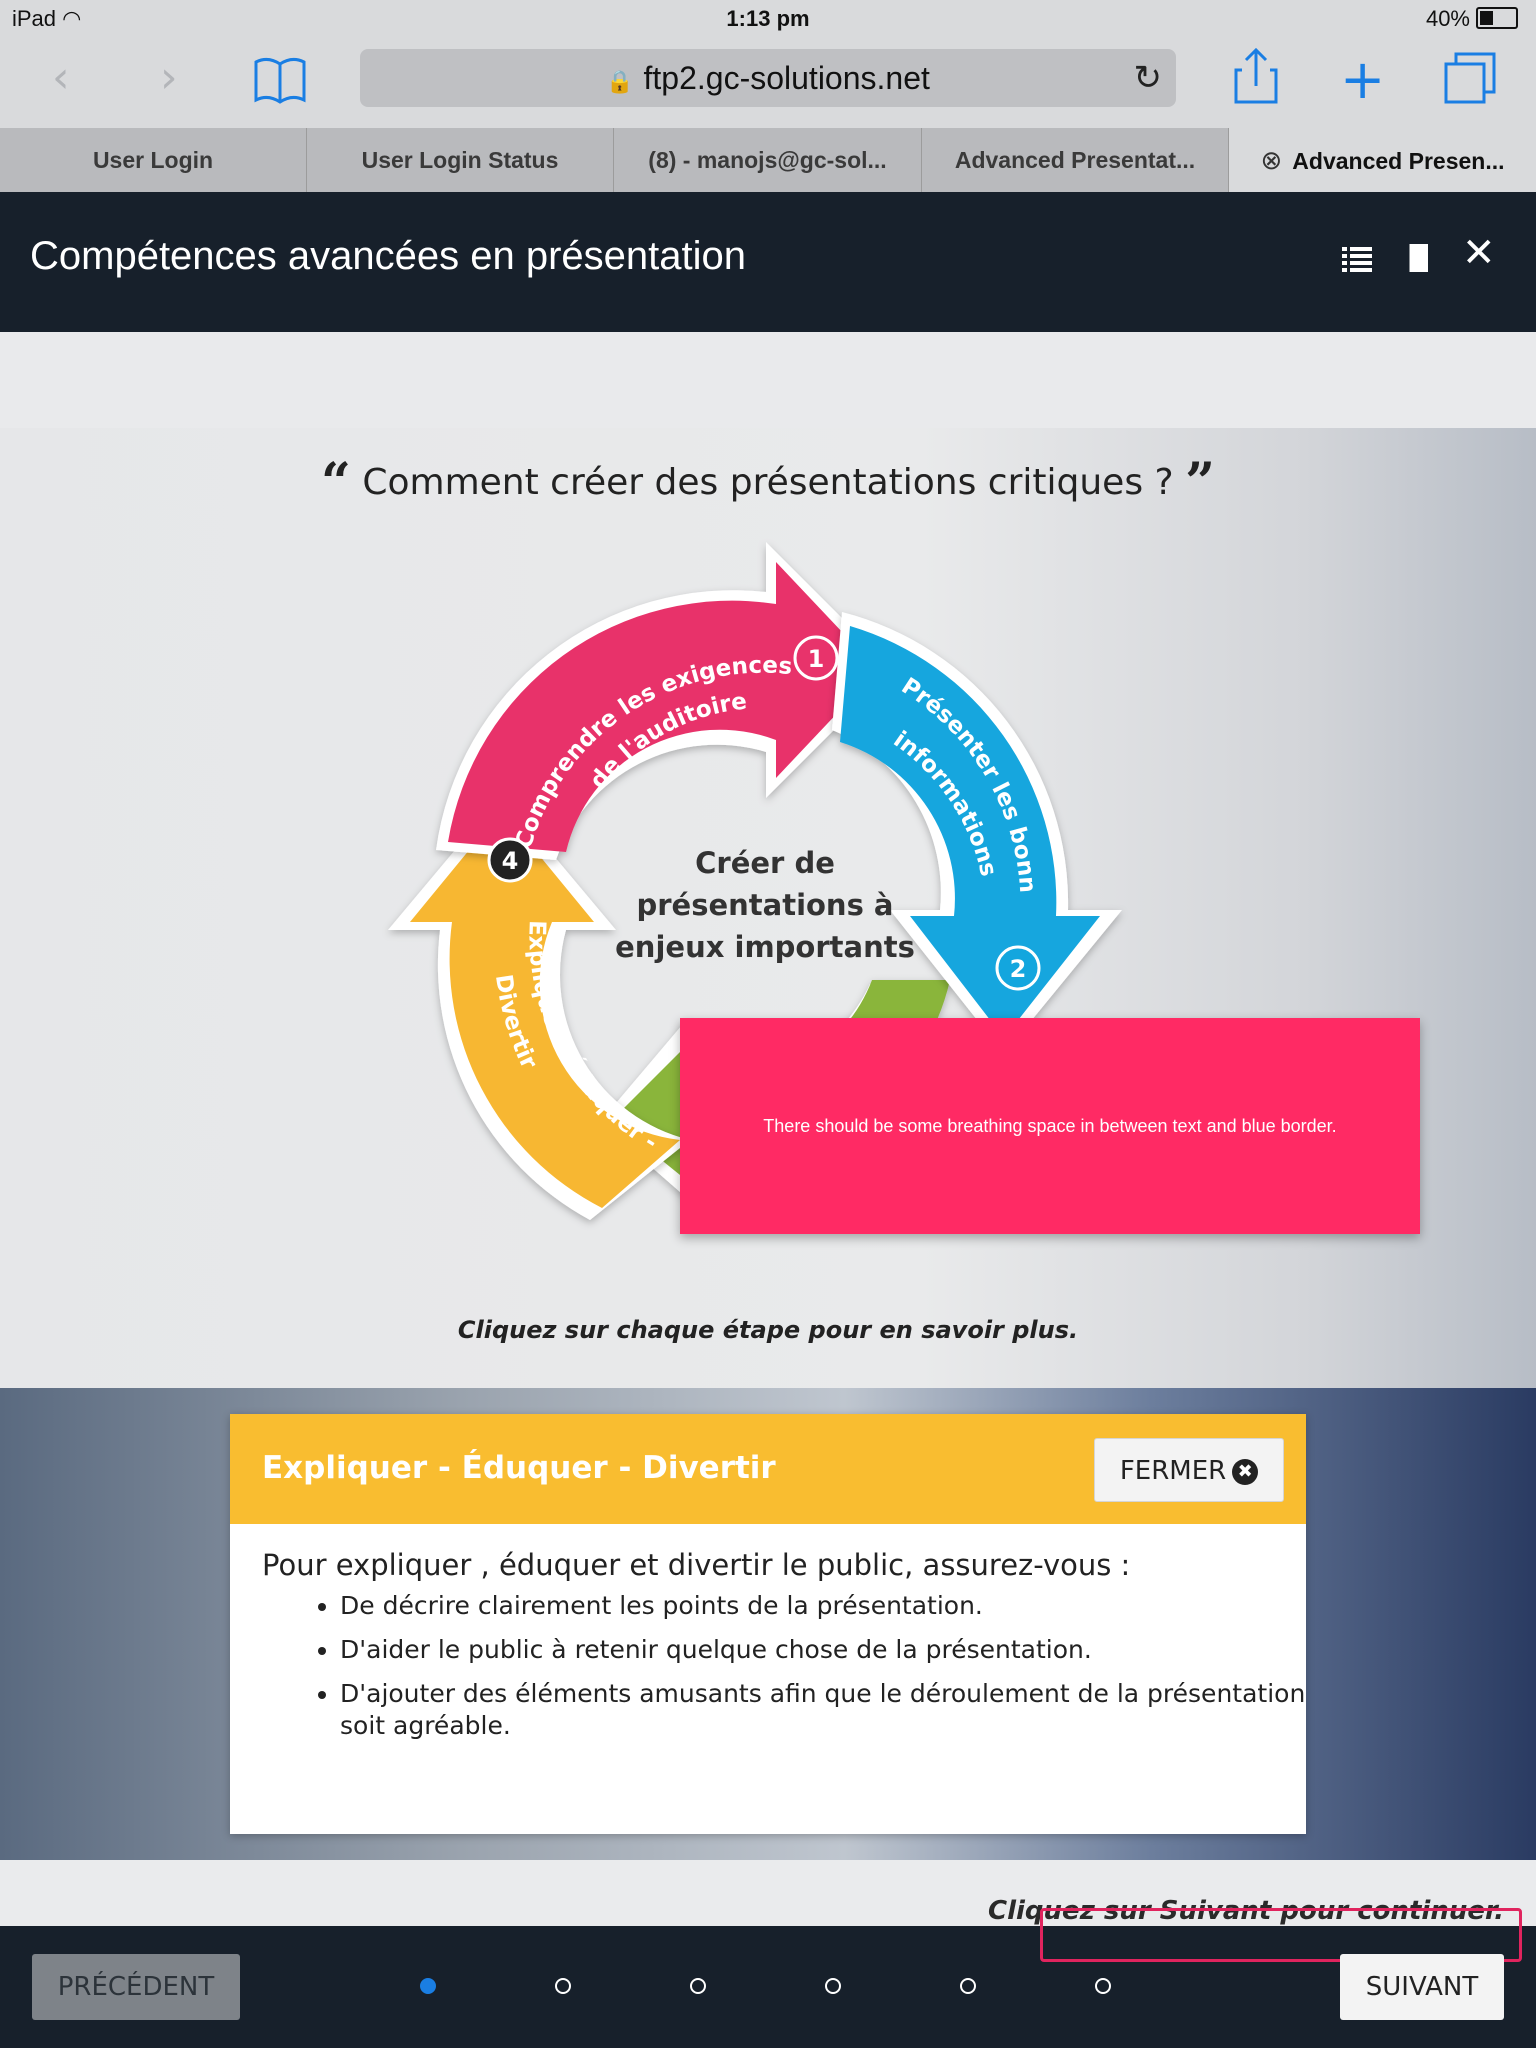 This screenshot has width=1536, height=2048. What do you see at coordinates (786, 78) in the screenshot?
I see `url-text: ftp2.gc-solutions.net` at bounding box center [786, 78].